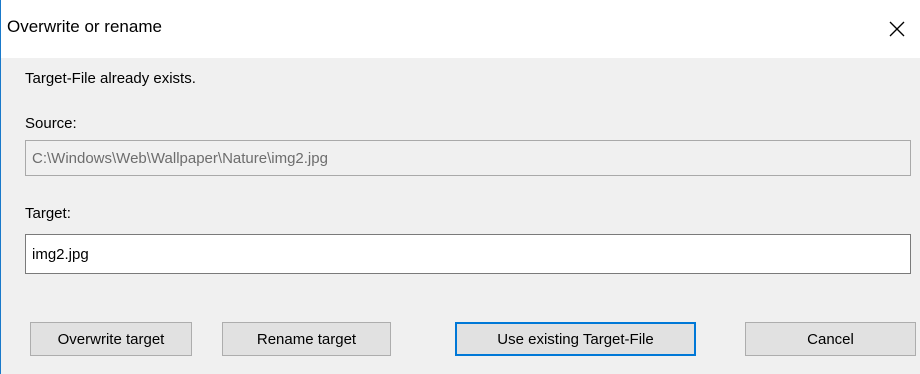 The height and width of the screenshot is (374, 920). Describe the element at coordinates (830, 339) in the screenshot. I see `cancel-button: Cancel` at that location.